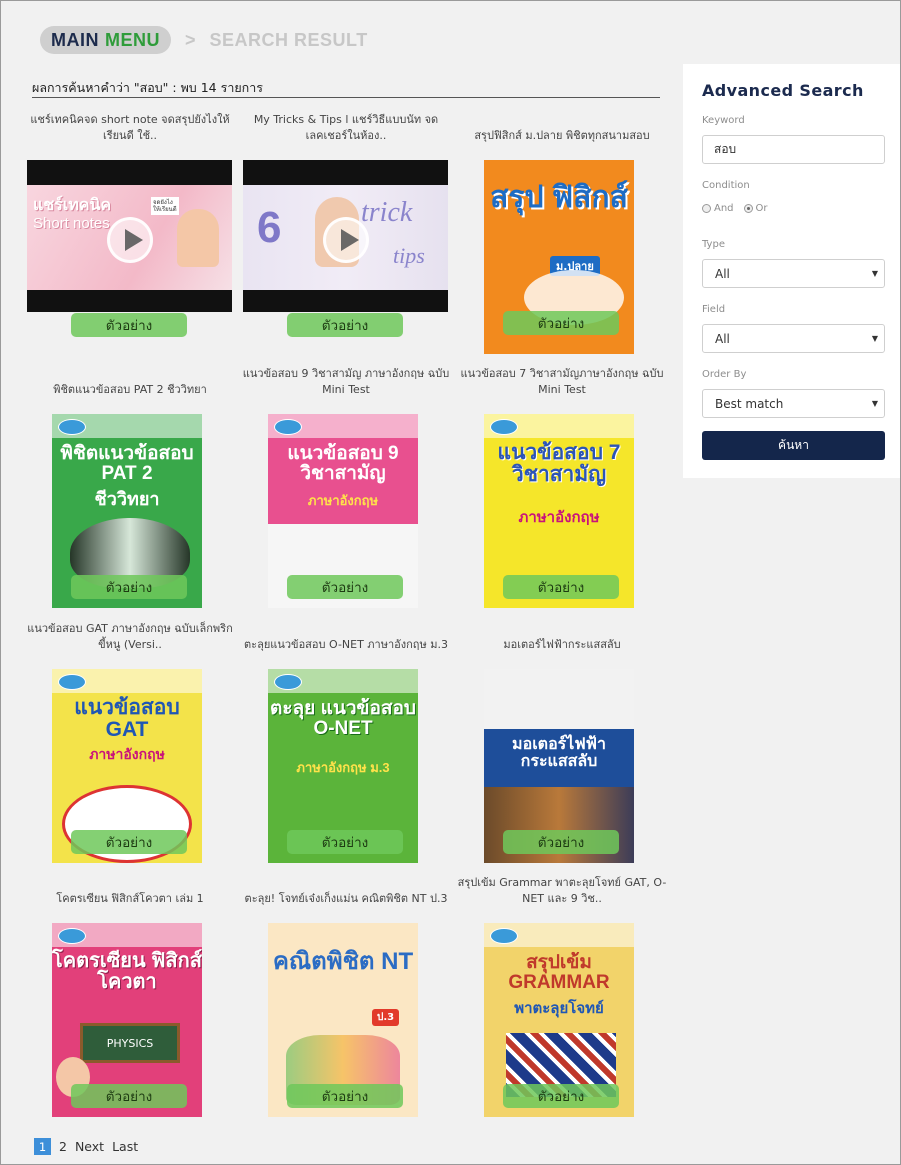 This screenshot has height=1165, width=901. What do you see at coordinates (125, 1146) in the screenshot?
I see `last-page-link: Last` at bounding box center [125, 1146].